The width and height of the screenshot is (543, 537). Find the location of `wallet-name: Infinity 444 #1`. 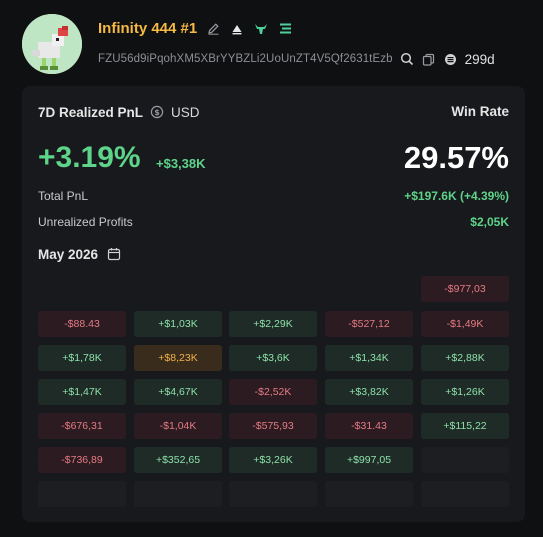

wallet-name: Infinity 444 #1 is located at coordinates (148, 28).